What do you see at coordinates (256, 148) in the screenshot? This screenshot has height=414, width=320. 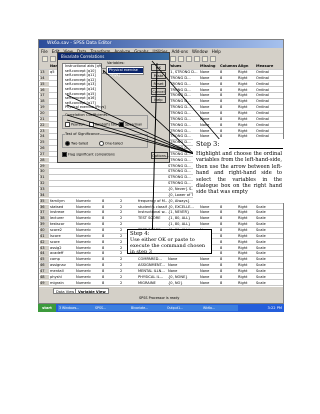 I see `step3-divider` at bounding box center [256, 148].